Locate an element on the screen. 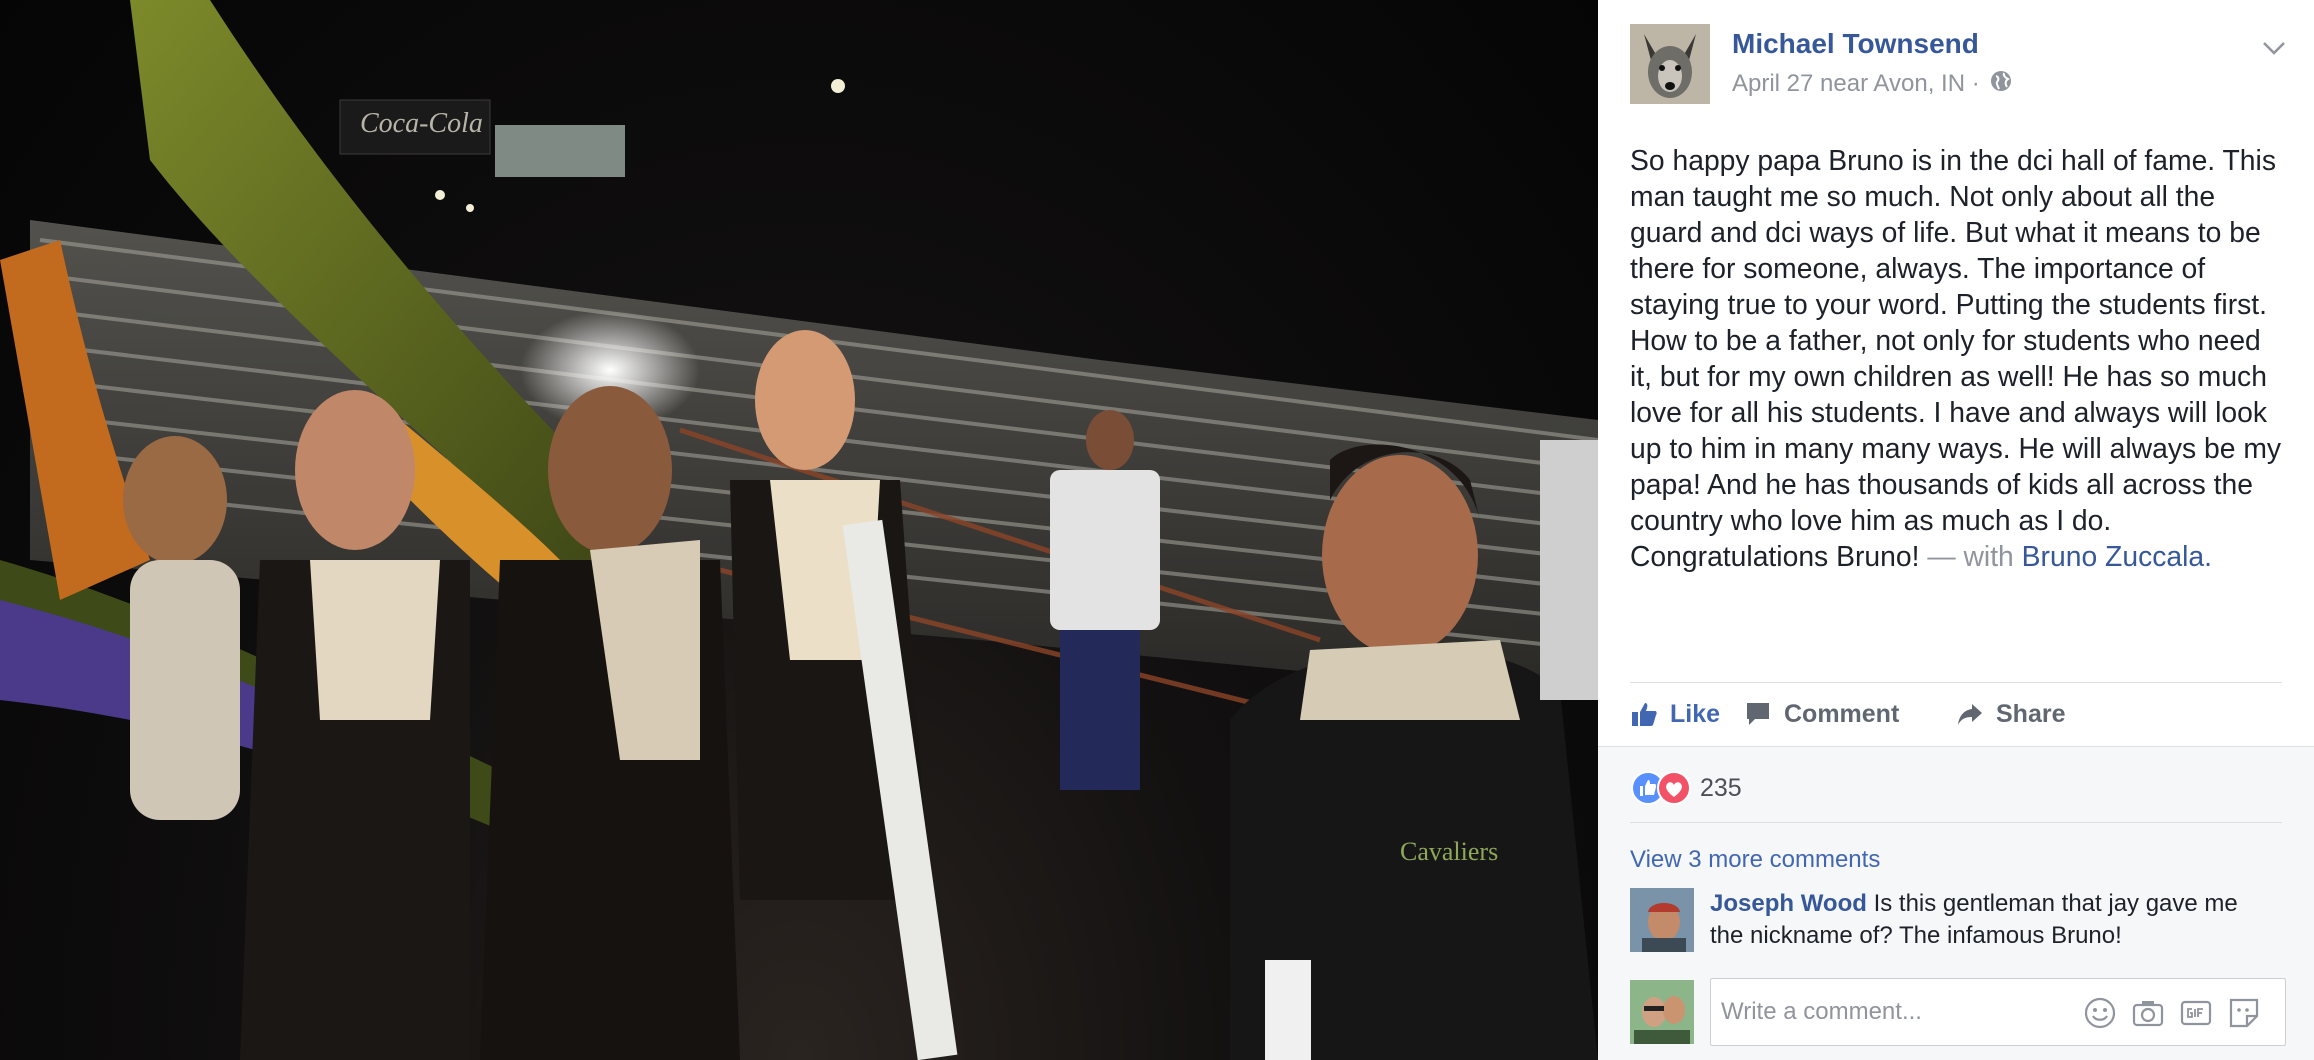 This screenshot has height=1060, width=2314. stadium-sign: Coca-Cola is located at coordinates (482, 138).